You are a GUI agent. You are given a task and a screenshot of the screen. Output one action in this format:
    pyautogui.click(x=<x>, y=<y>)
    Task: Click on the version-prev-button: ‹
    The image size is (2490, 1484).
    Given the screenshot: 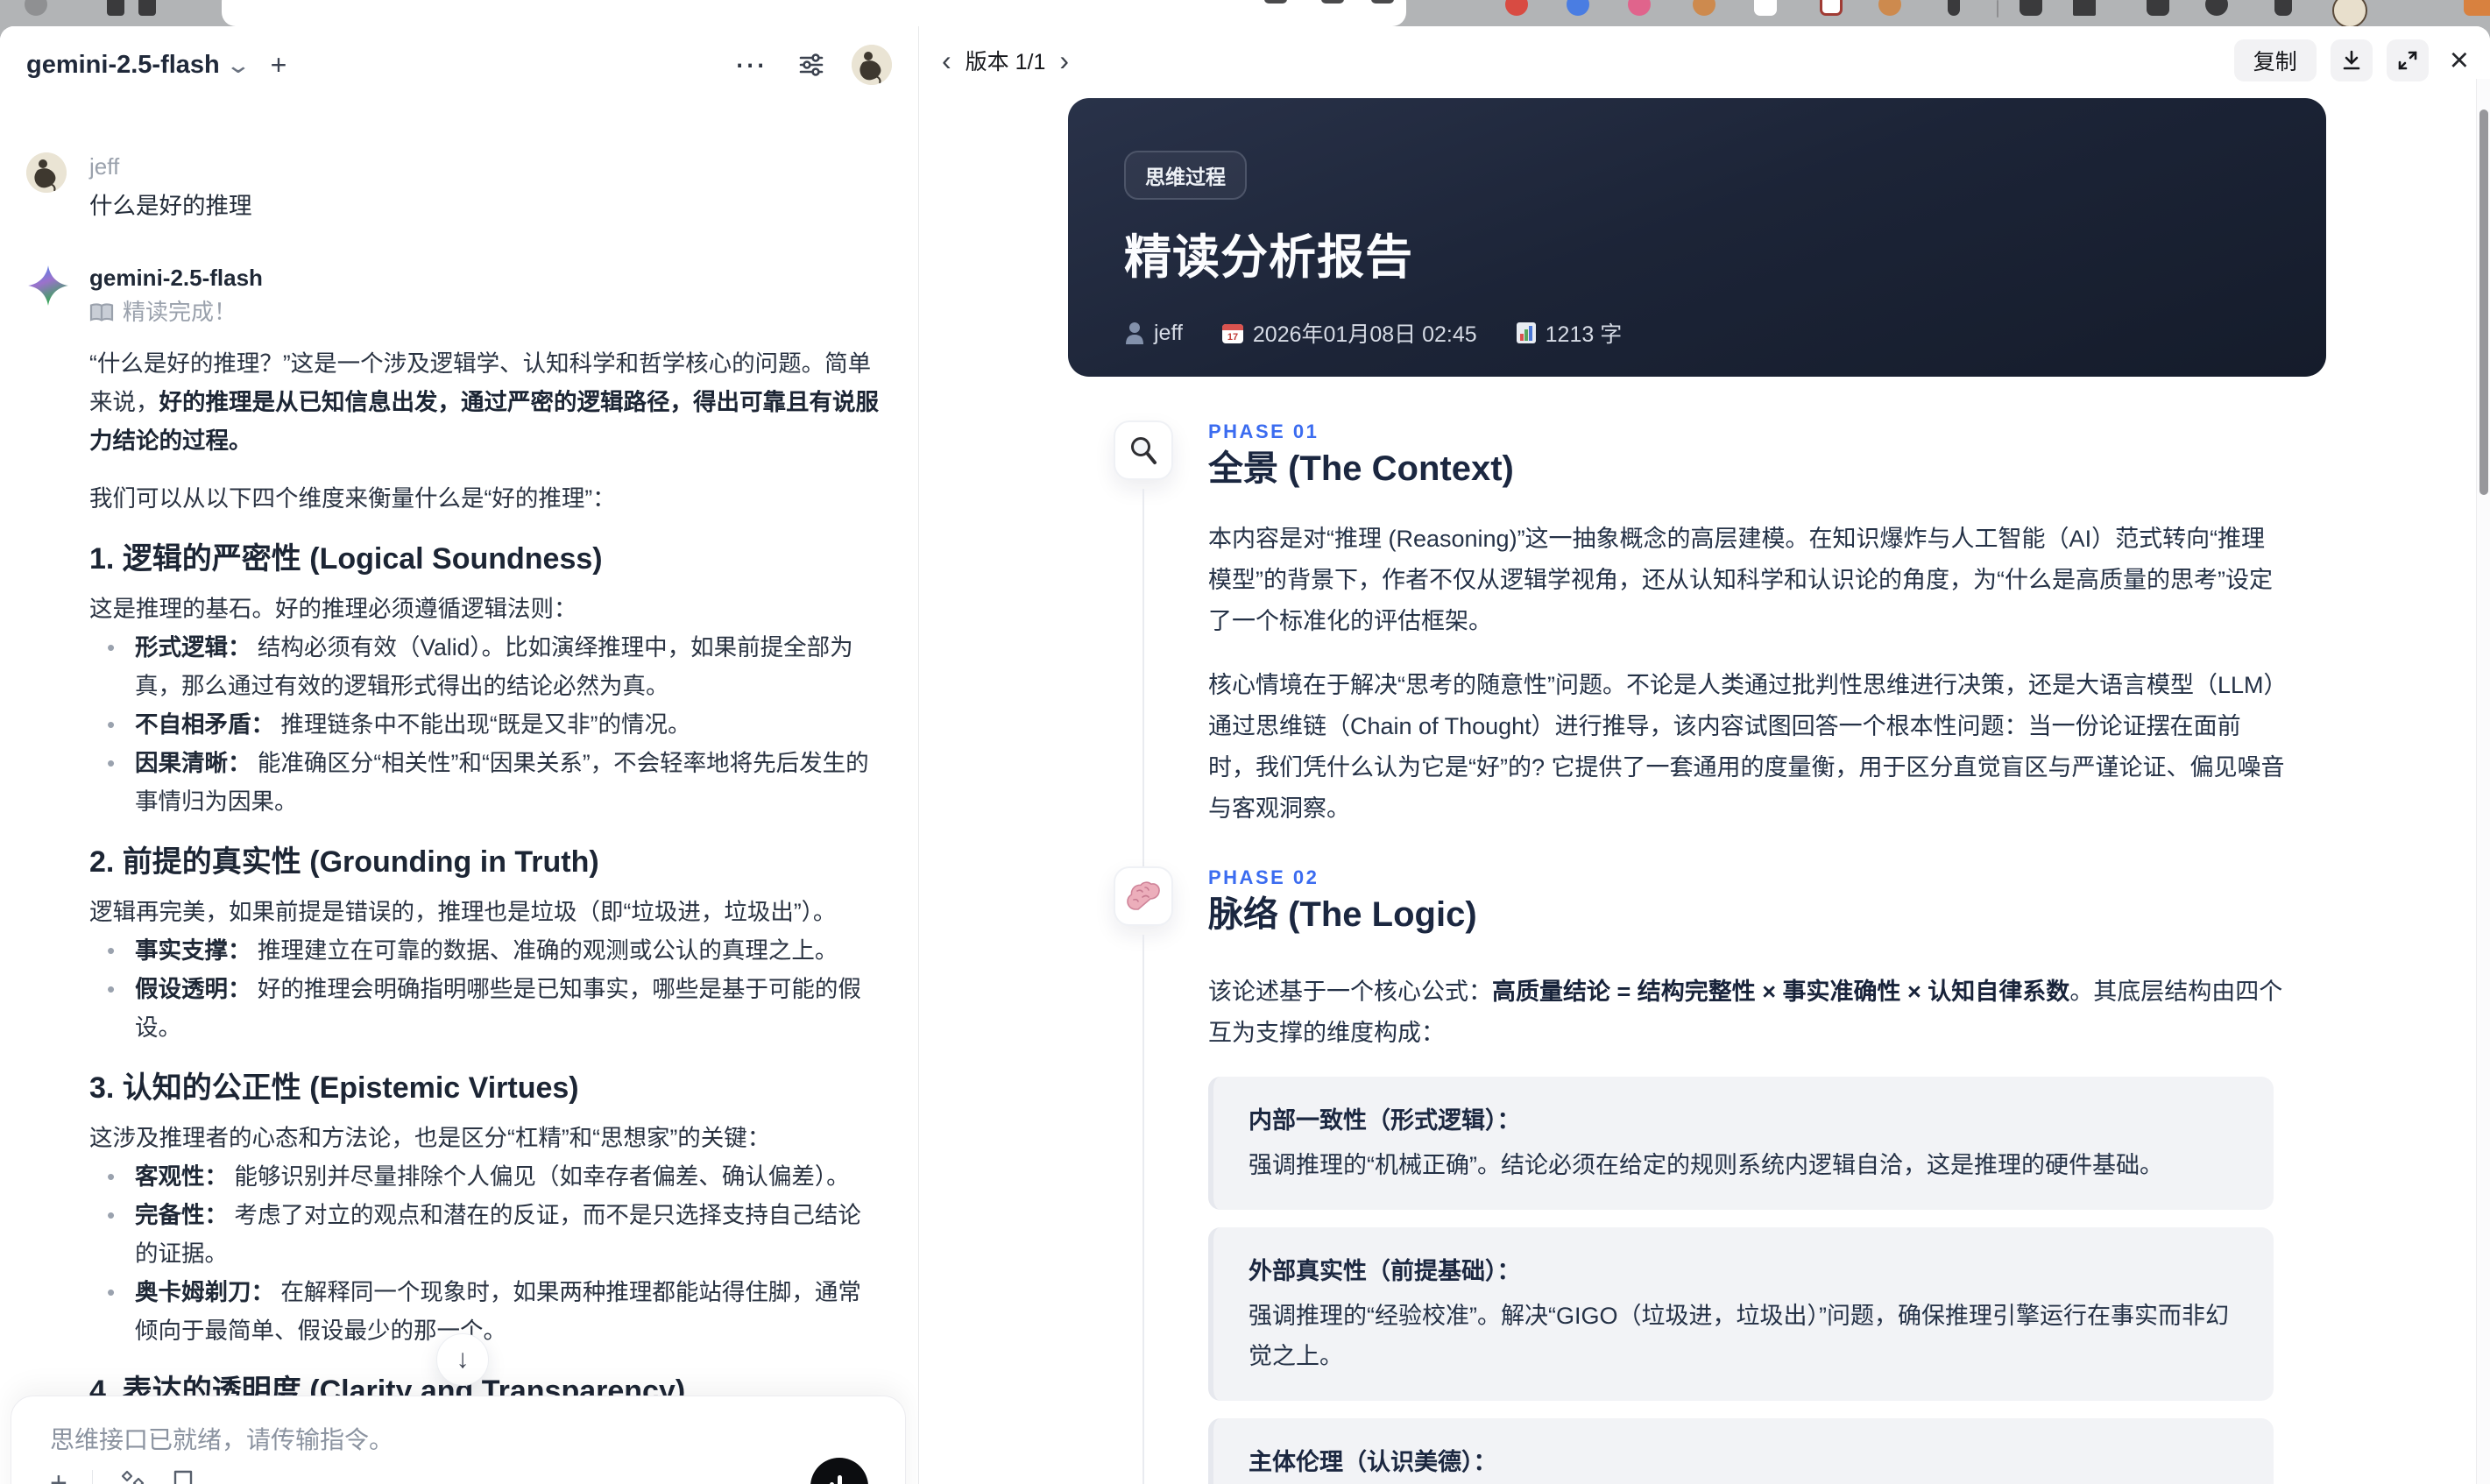 What is the action you would take?
    pyautogui.click(x=947, y=60)
    